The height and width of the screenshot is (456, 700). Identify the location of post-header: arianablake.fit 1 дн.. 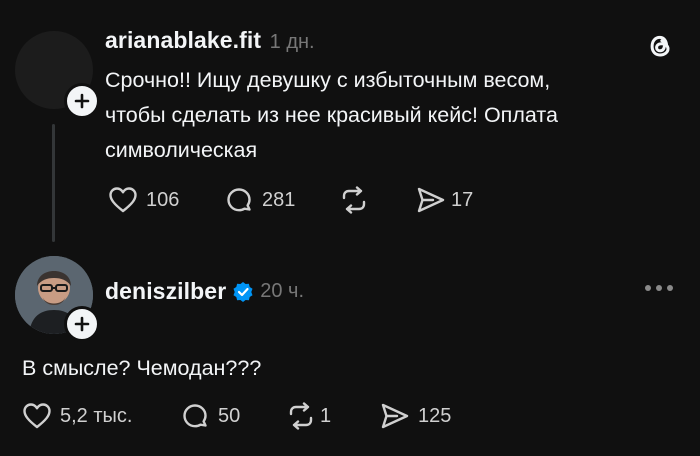
(210, 40).